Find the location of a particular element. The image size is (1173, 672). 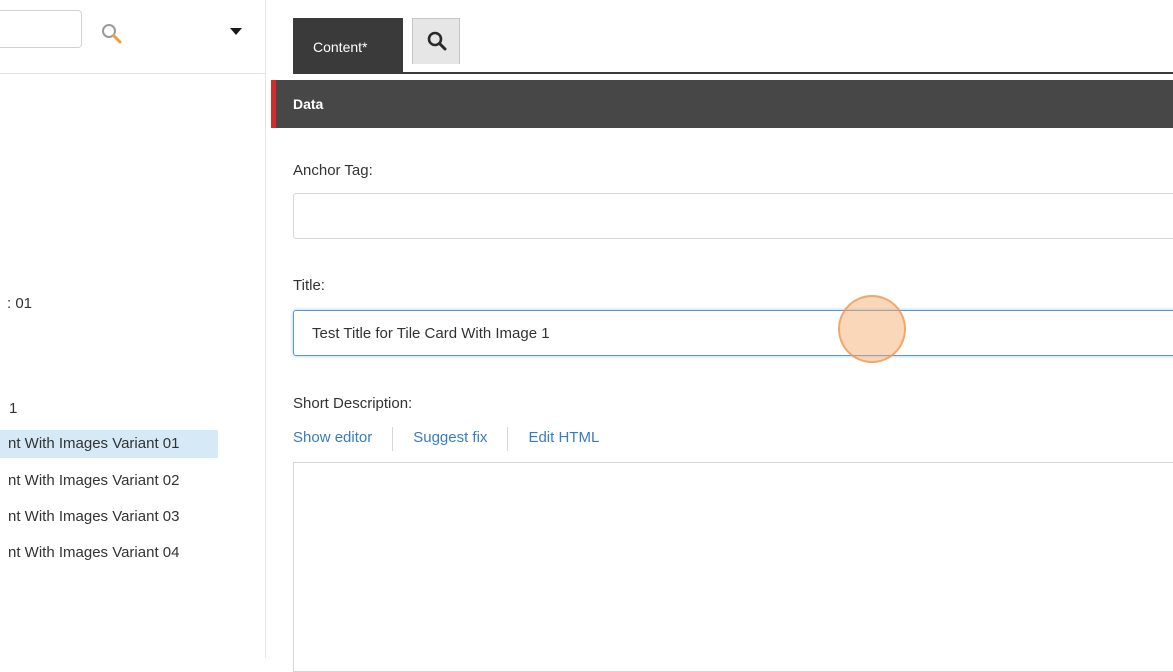

tree-search-input is located at coordinates (41, 29).